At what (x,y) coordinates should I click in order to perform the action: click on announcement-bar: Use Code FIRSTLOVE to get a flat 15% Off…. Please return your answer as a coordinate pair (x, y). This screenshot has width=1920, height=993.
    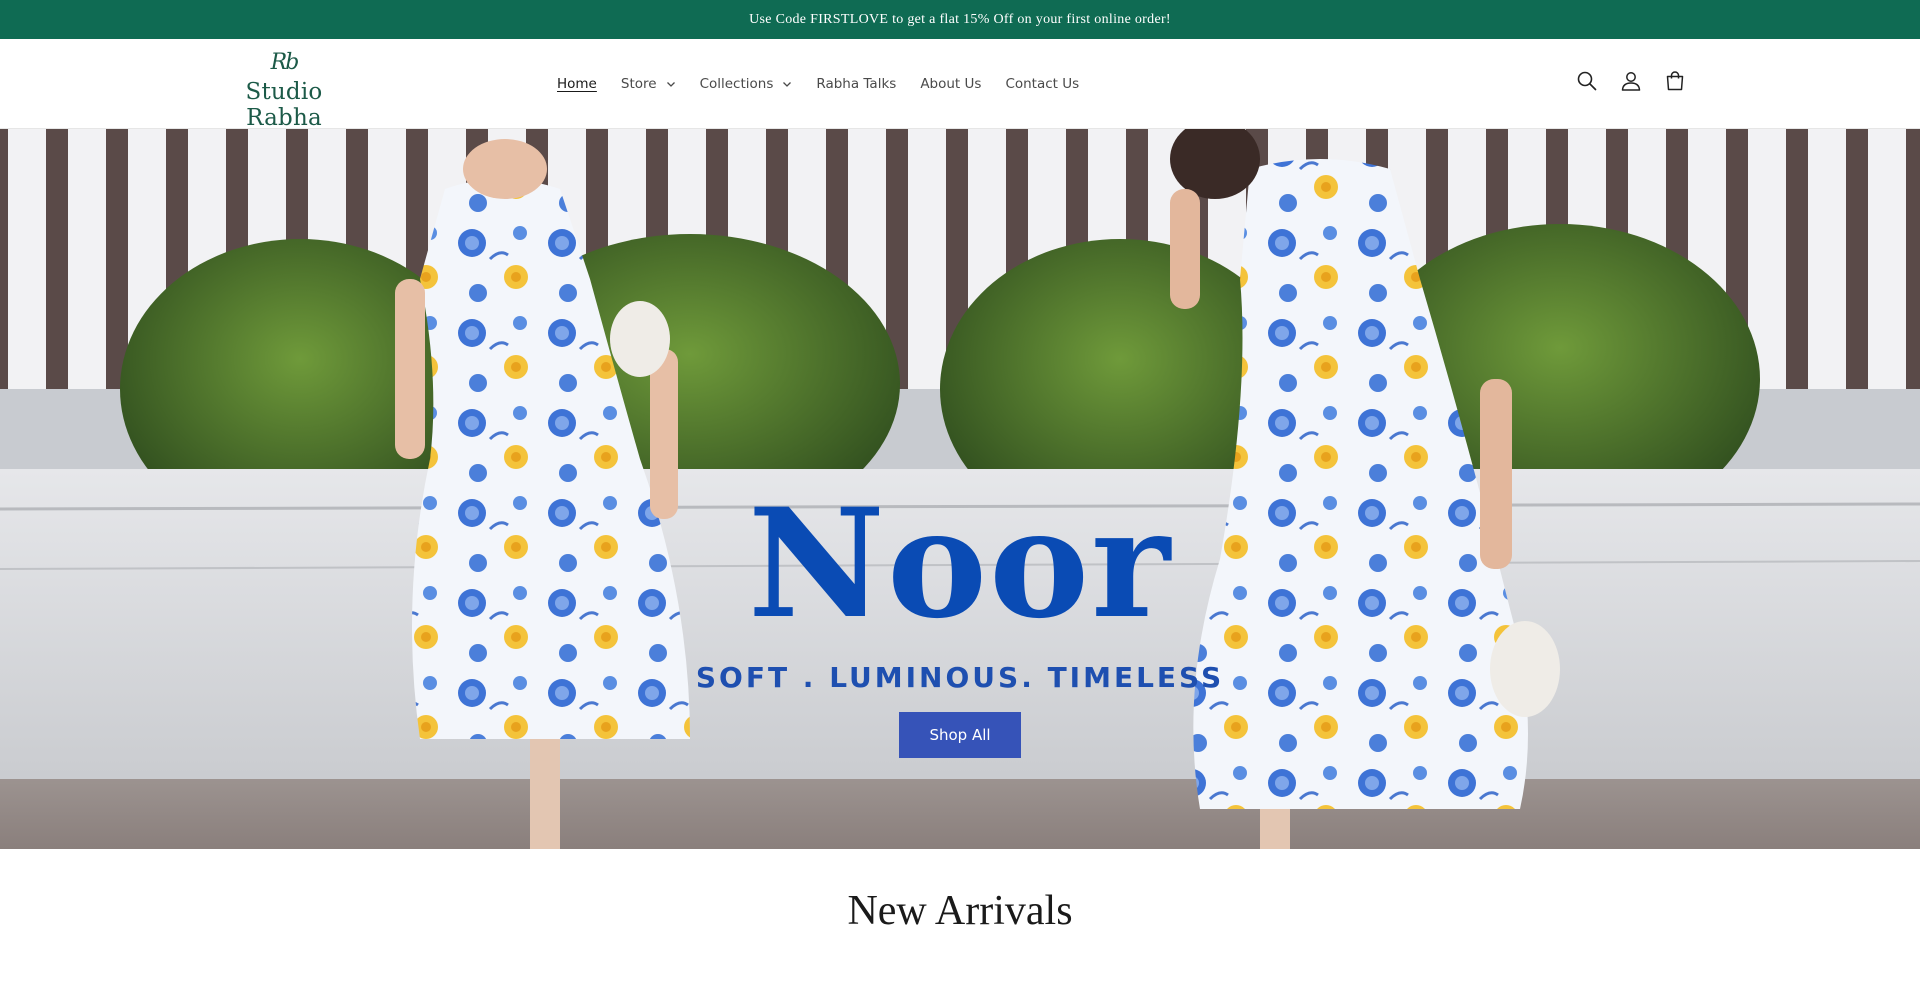
    Looking at the image, I should click on (960, 19).